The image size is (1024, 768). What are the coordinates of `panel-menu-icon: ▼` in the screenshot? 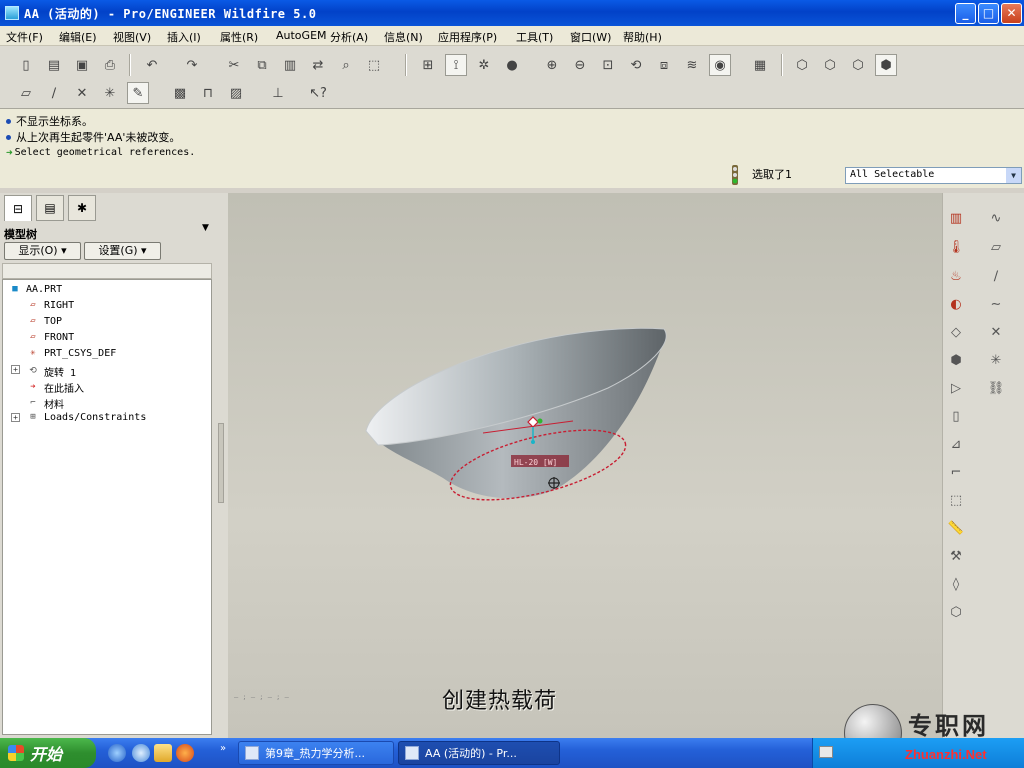 It's located at (205, 228).